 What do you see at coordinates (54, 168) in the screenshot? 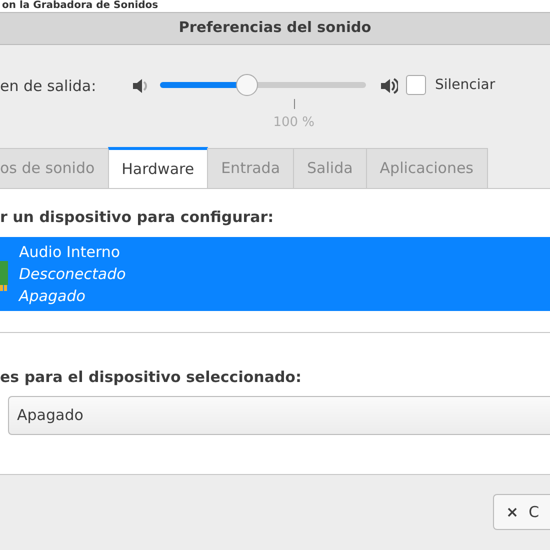
I see `tab: os de sonido` at bounding box center [54, 168].